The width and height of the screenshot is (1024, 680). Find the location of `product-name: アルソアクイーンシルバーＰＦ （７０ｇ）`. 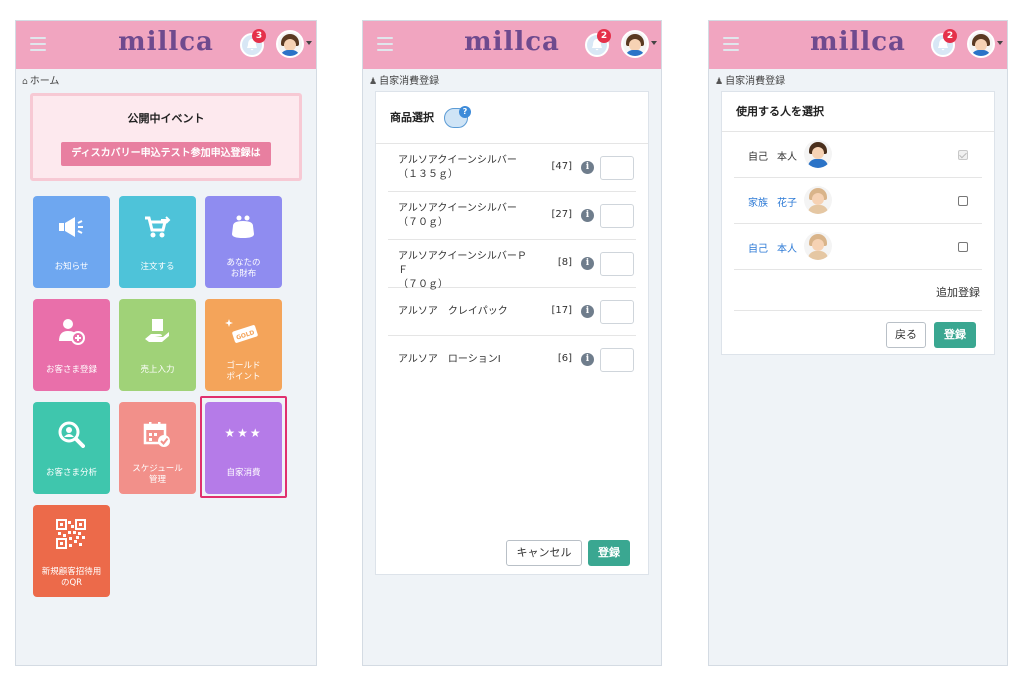

product-name: アルソアクイーンシルバーＰＦ （７０ｇ） is located at coordinates (462, 270).